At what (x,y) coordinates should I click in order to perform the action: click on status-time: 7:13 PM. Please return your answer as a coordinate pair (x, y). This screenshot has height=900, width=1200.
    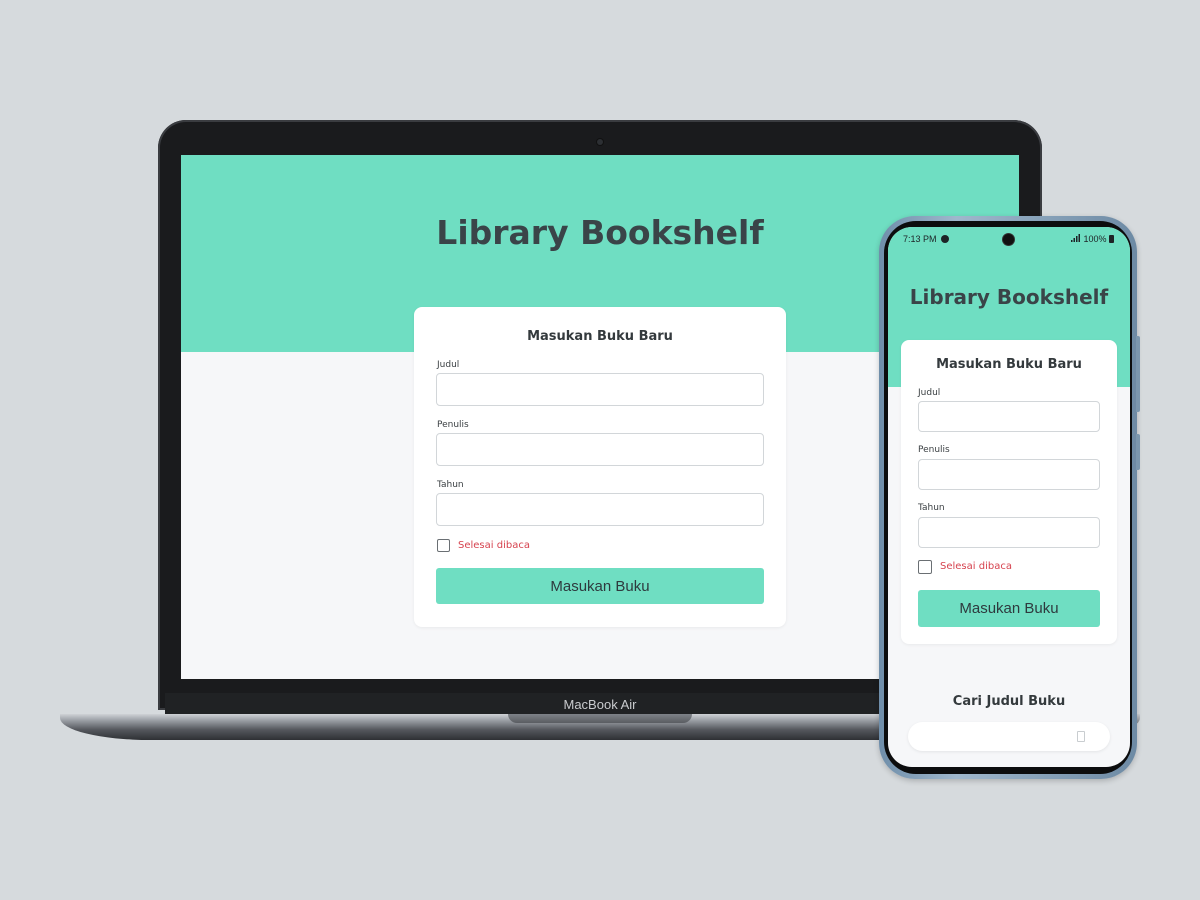
    Looking at the image, I should click on (926, 239).